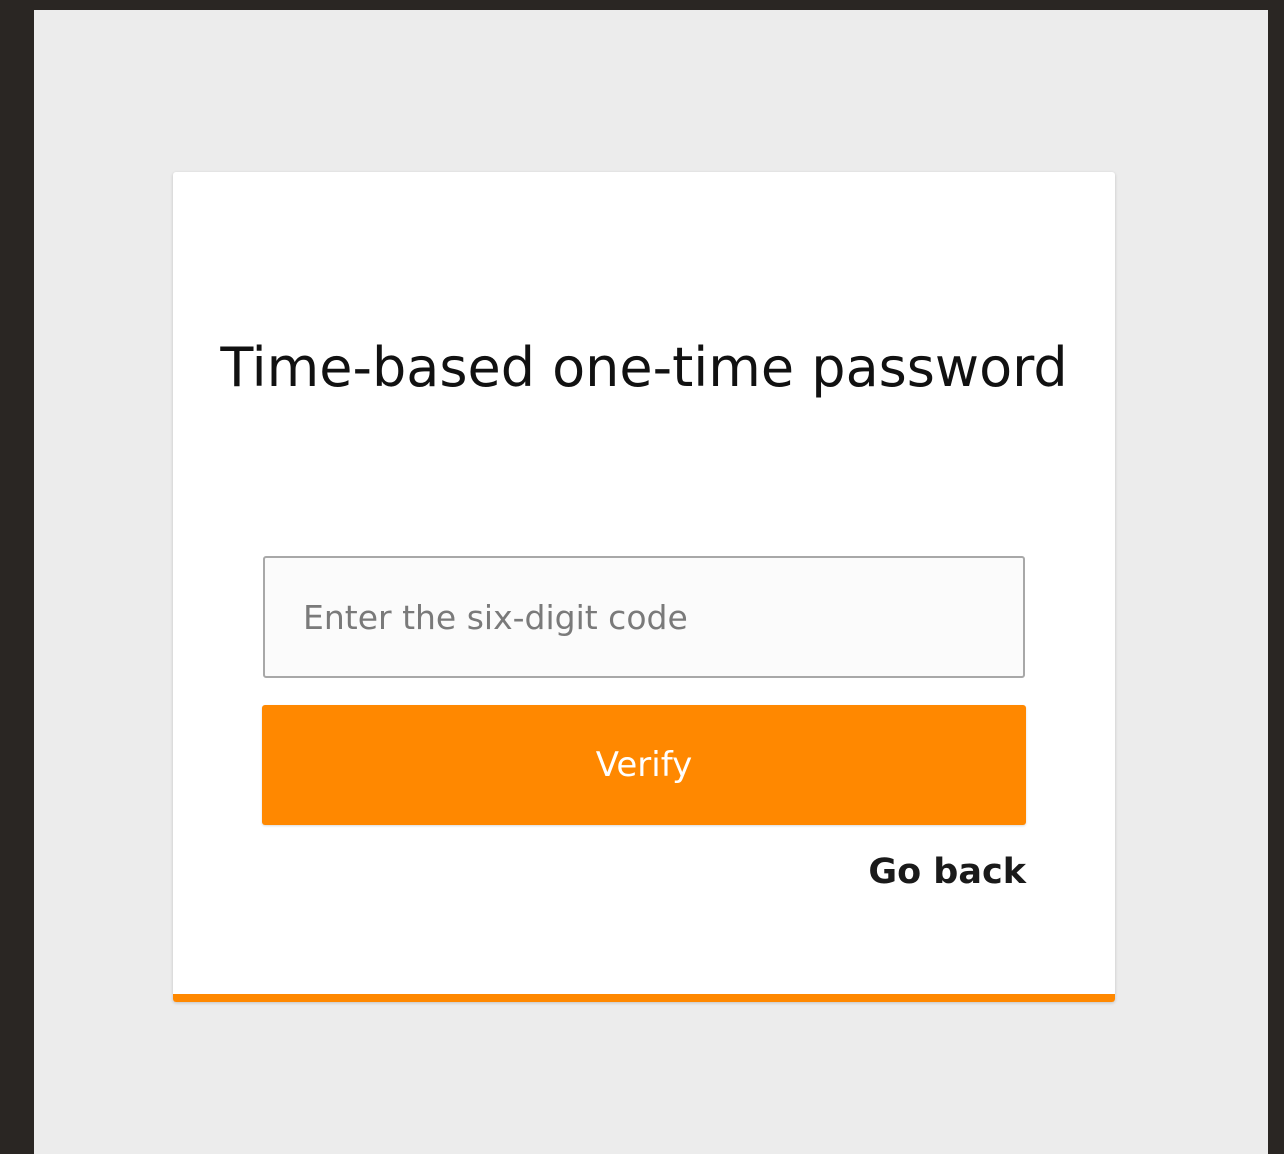  I want to click on page-title: Time-based one-time password, so click(644, 367).